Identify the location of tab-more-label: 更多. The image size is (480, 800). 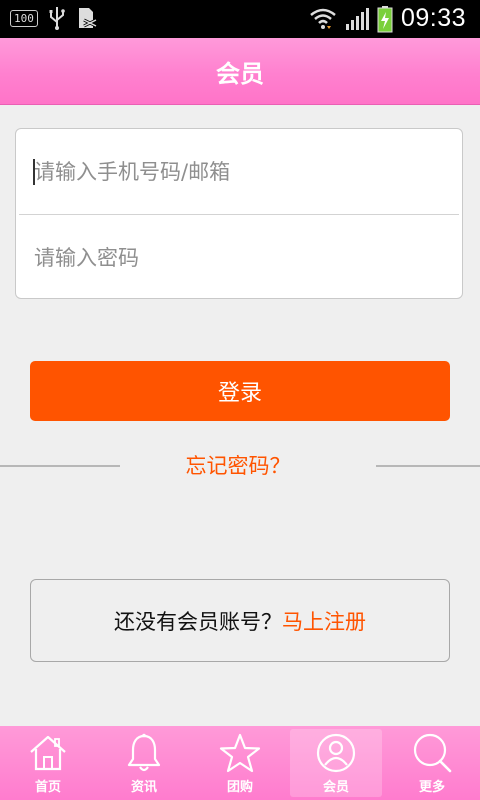
(431, 787).